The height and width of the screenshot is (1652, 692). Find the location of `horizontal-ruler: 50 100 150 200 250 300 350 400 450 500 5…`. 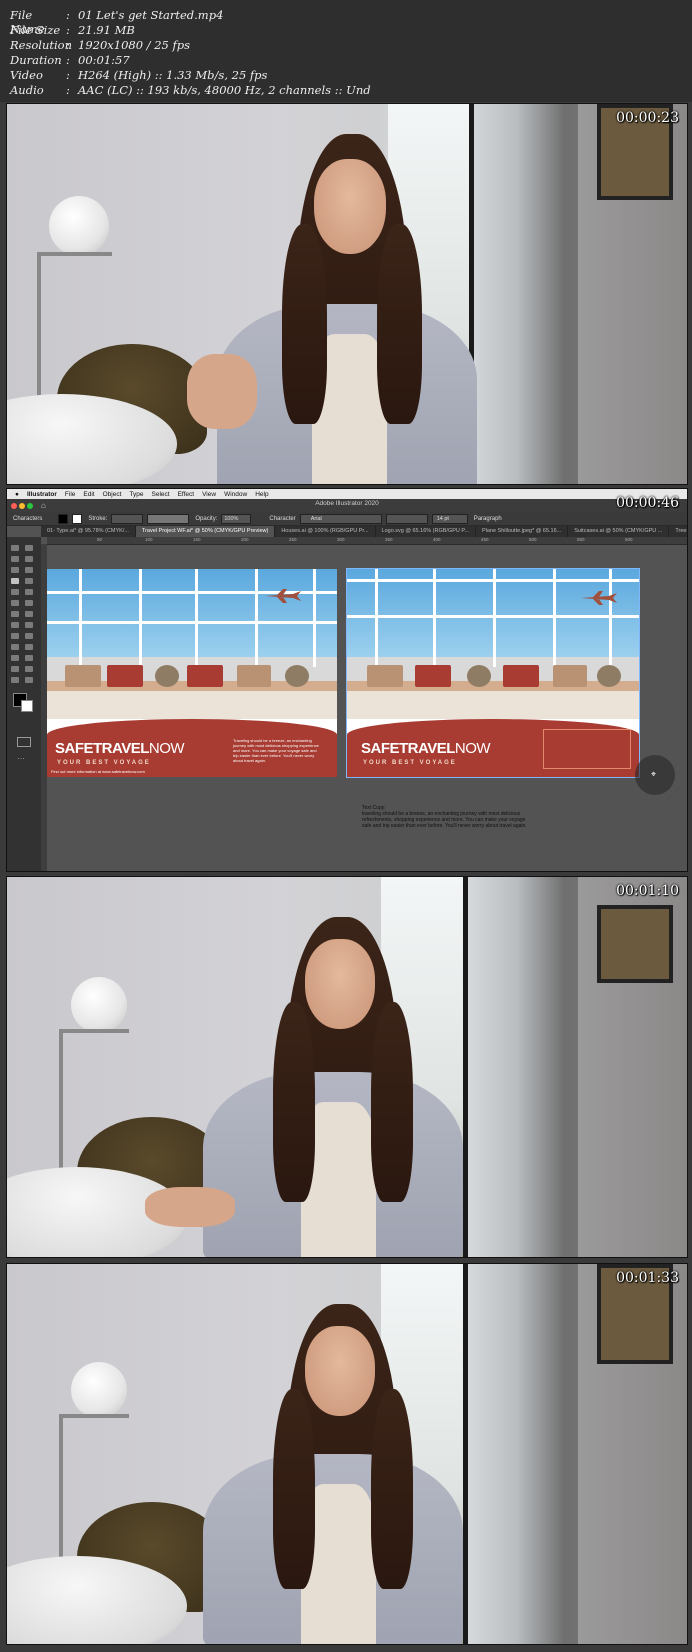

horizontal-ruler: 50 100 150 200 250 300 350 400 450 500 5… is located at coordinates (367, 541).